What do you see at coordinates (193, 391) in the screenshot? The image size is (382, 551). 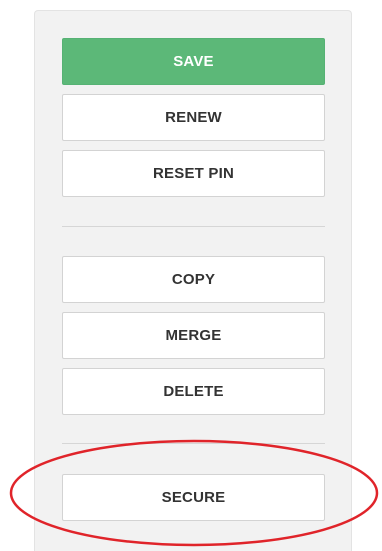 I see `delete-button: DELETE` at bounding box center [193, 391].